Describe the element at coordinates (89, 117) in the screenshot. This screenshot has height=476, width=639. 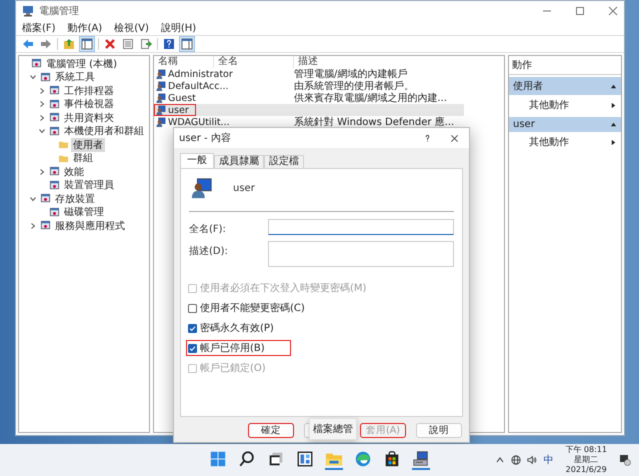
I see `tree-item: 共用資料夾` at that location.